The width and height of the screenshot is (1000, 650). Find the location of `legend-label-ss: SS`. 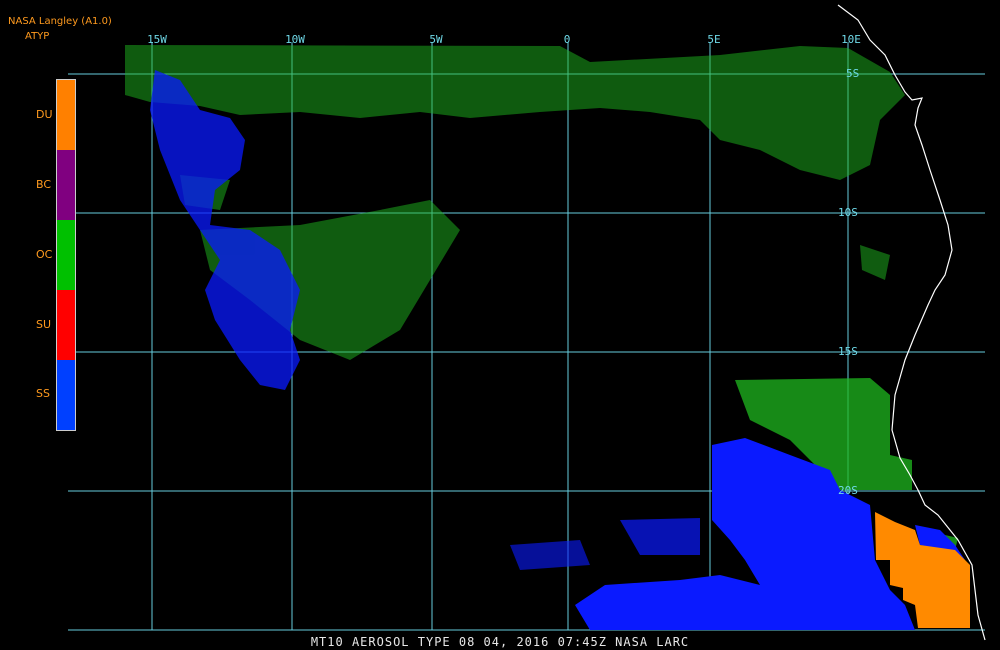

legend-label-ss: SS is located at coordinates (43, 393).